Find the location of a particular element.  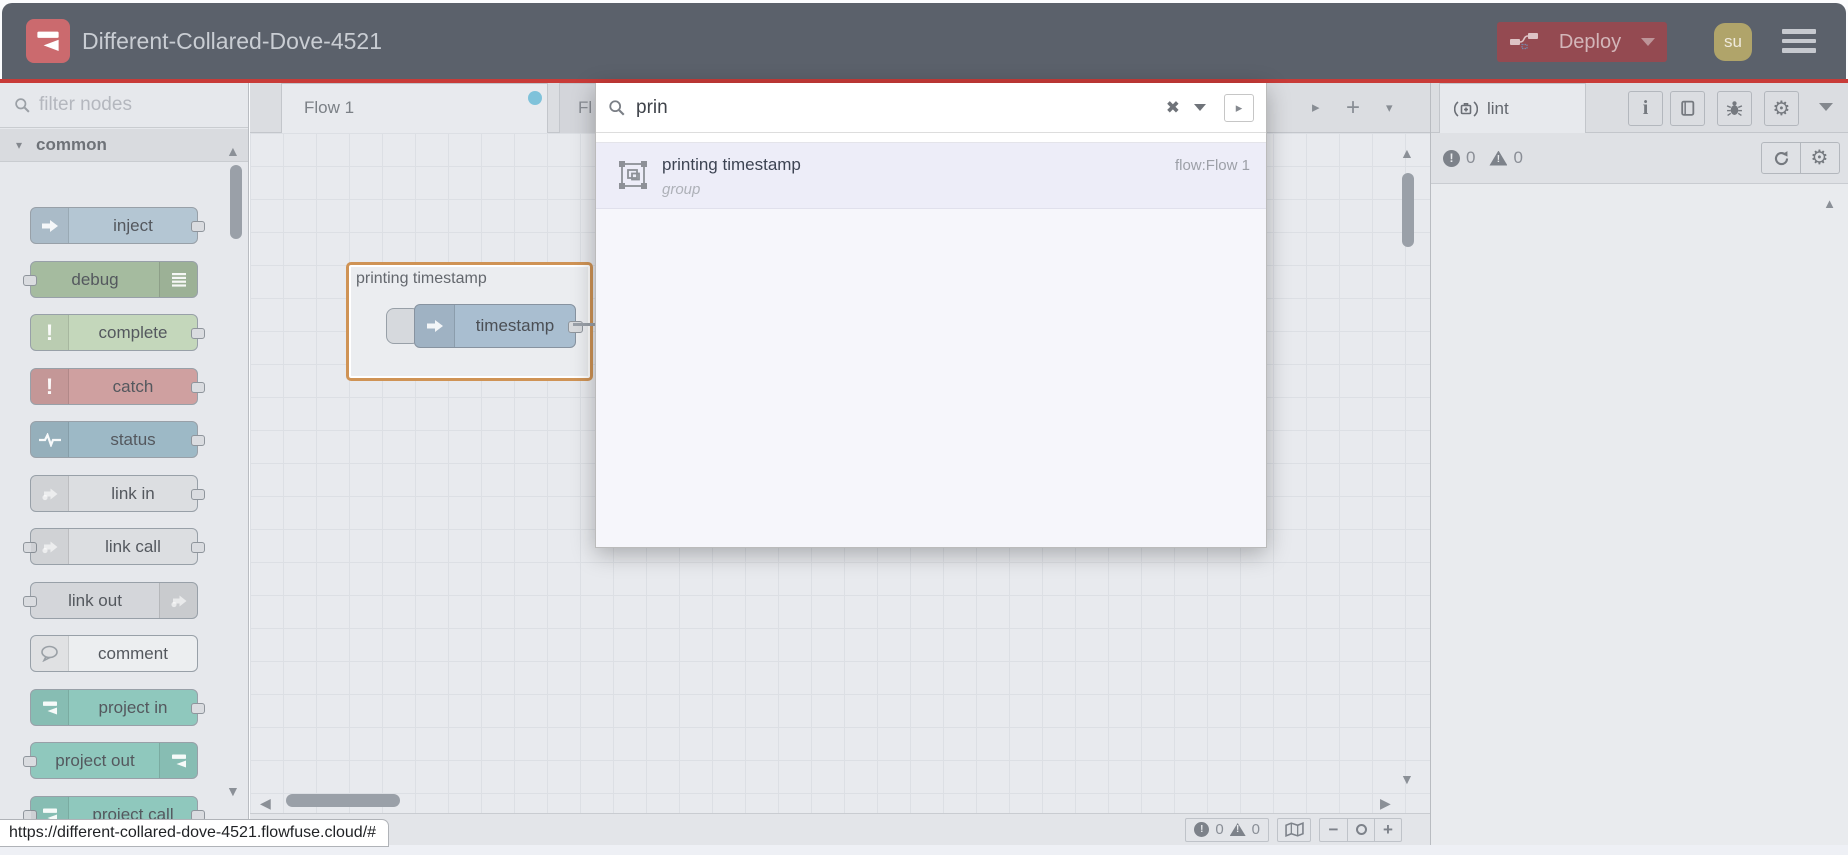

group-icon is located at coordinates (633, 177).